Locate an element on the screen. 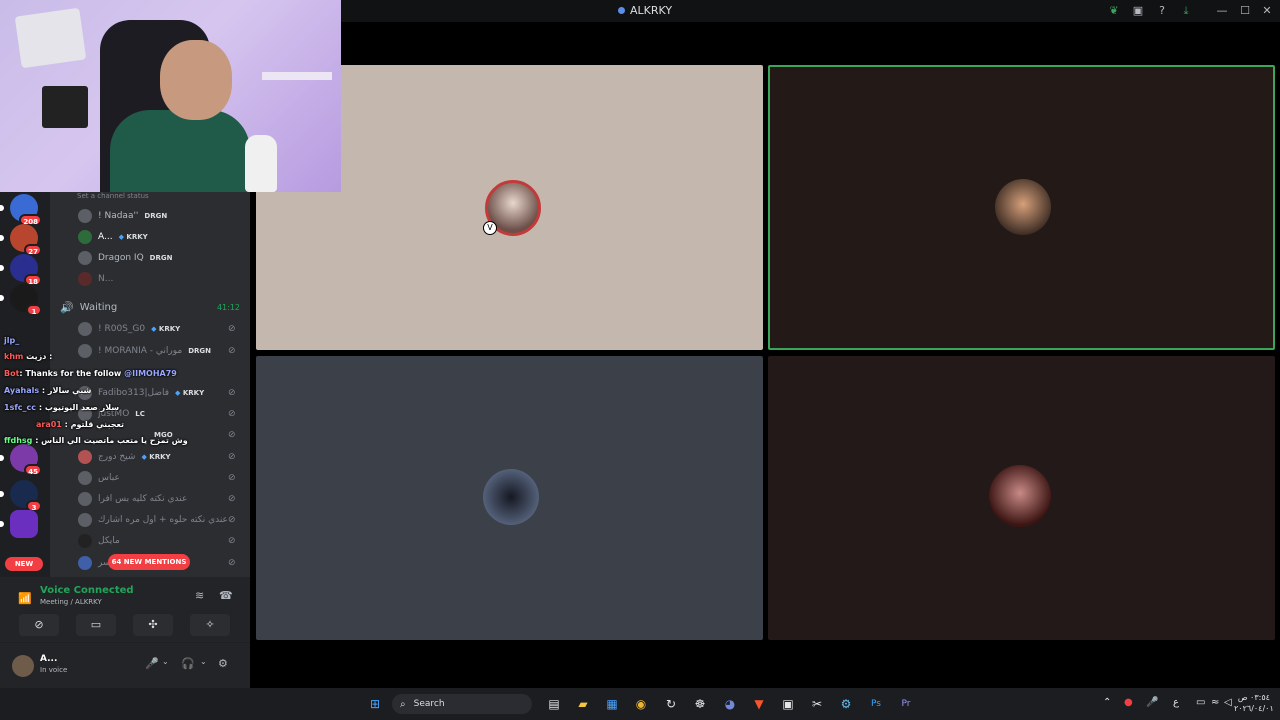 This screenshot has height=720, width=1280. chat-text: : Thanks for the follow is located at coordinates (70, 373).